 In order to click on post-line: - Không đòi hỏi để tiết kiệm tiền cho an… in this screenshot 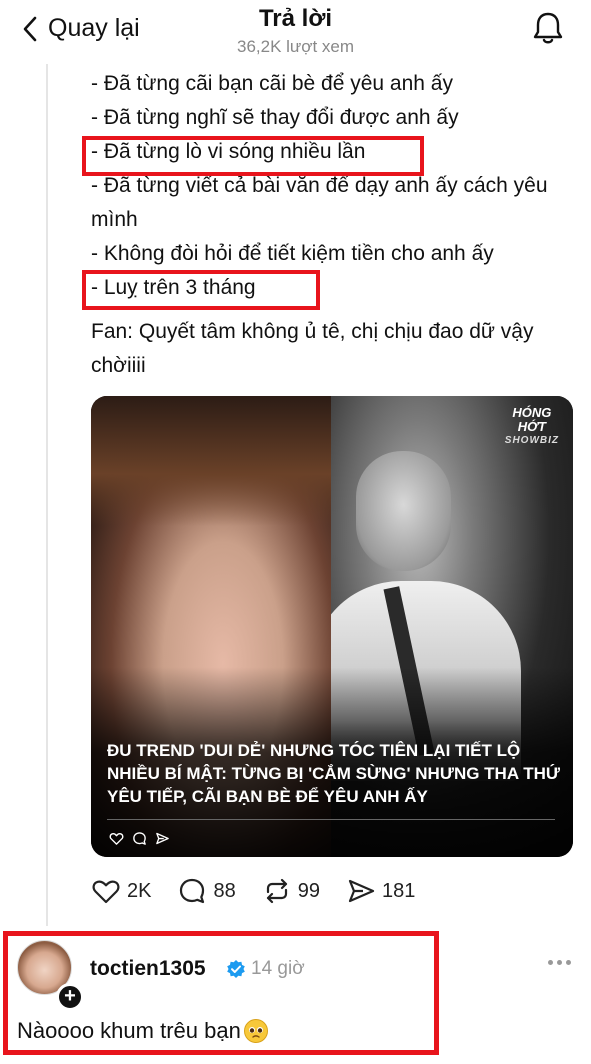, I will do `click(292, 253)`.